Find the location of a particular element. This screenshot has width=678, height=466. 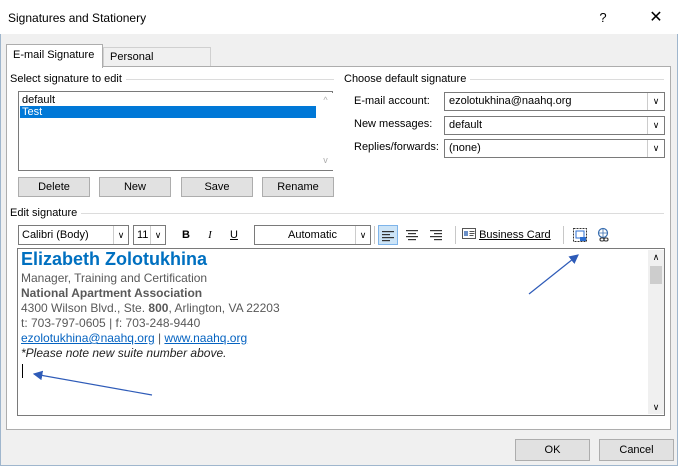

arrow-to-insert-picture is located at coordinates (553, 274).